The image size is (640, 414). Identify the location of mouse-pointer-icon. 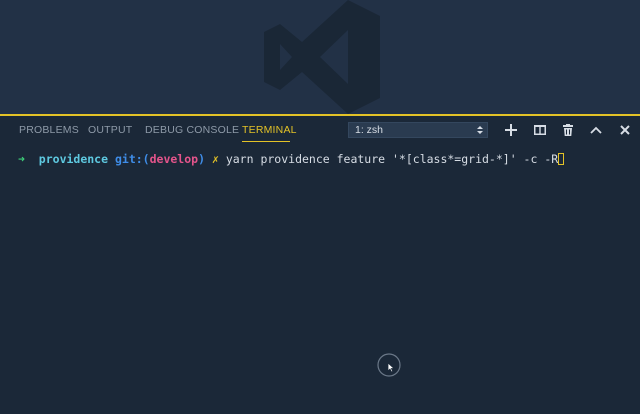
(389, 365).